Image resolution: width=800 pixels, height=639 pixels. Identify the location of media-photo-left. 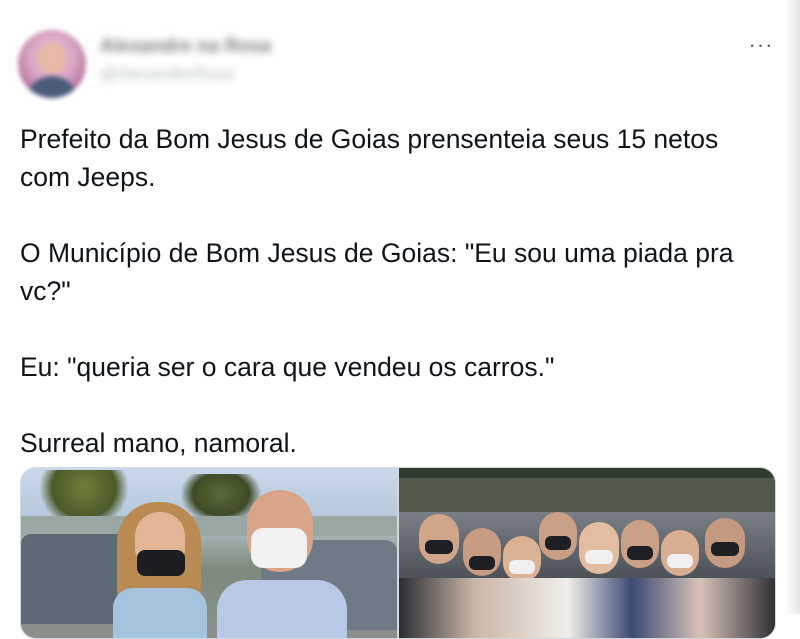
(209, 553).